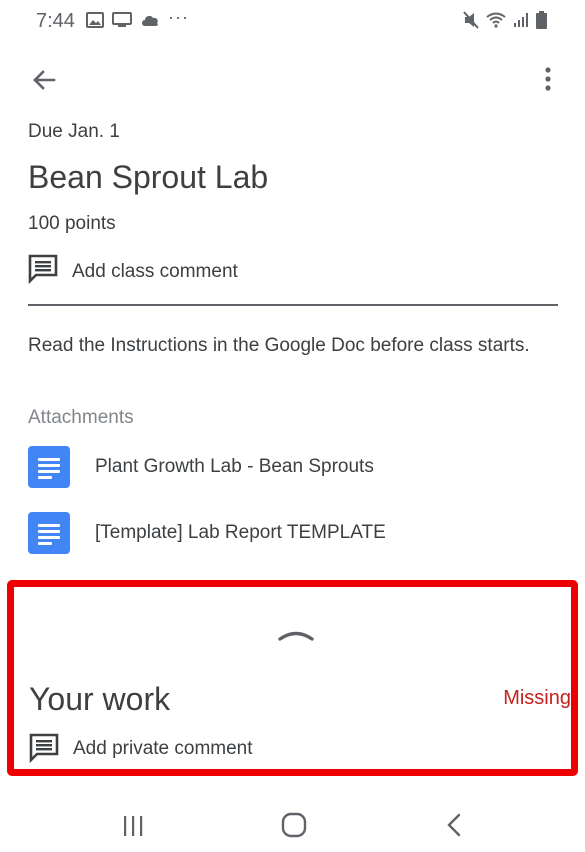 This screenshot has height=852, width=585. Describe the element at coordinates (178, 16) in the screenshot. I see `more-notifications-icon: ···` at that location.